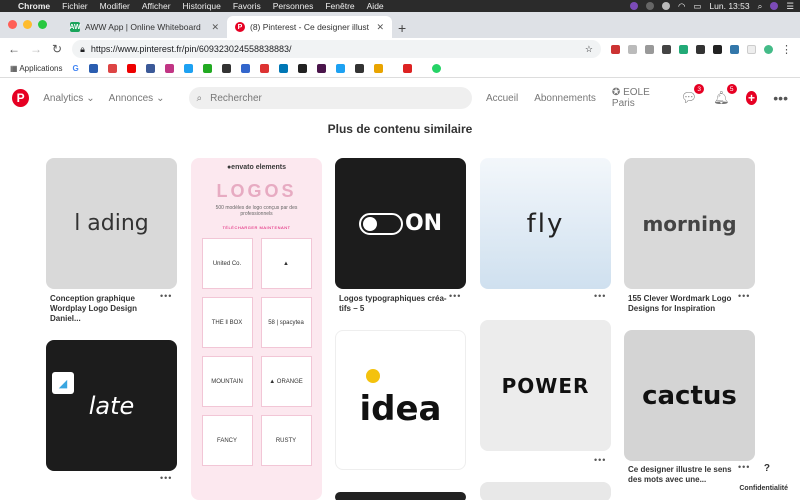 This screenshot has width=800, height=500. What do you see at coordinates (400, 223) in the screenshot?
I see `pin-on: ON` at bounding box center [400, 223].